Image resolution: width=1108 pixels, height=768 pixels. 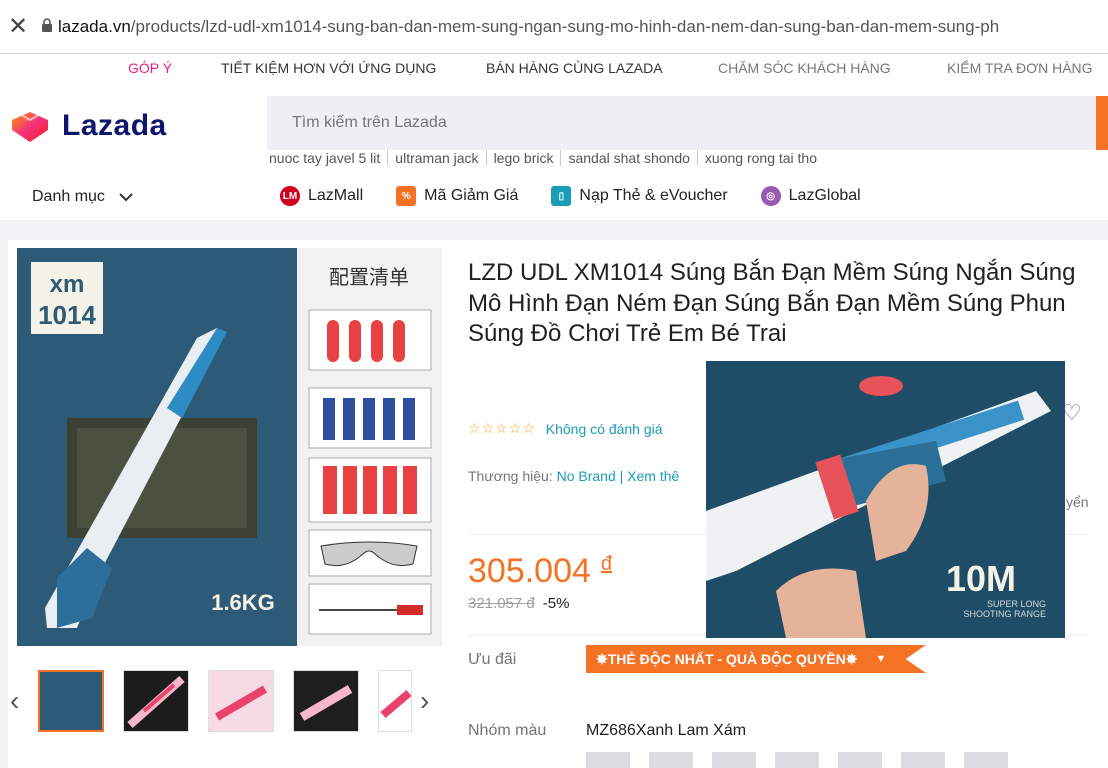 What do you see at coordinates (67, 315) in the screenshot?
I see `svg-text: 1014` at bounding box center [67, 315].